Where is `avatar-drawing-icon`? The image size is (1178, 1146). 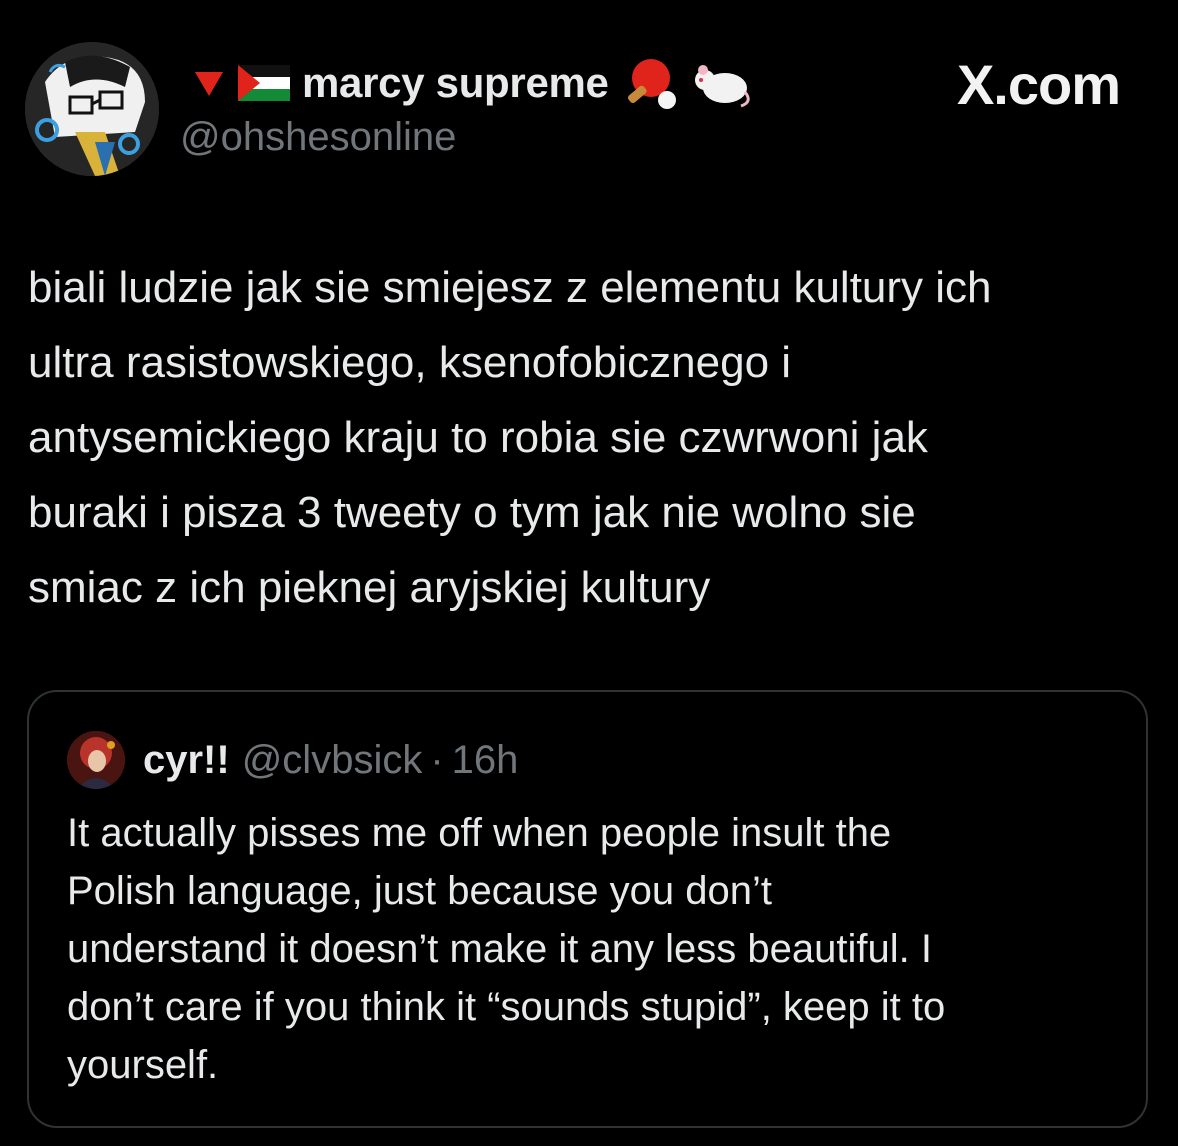 avatar-drawing-icon is located at coordinates (92, 109).